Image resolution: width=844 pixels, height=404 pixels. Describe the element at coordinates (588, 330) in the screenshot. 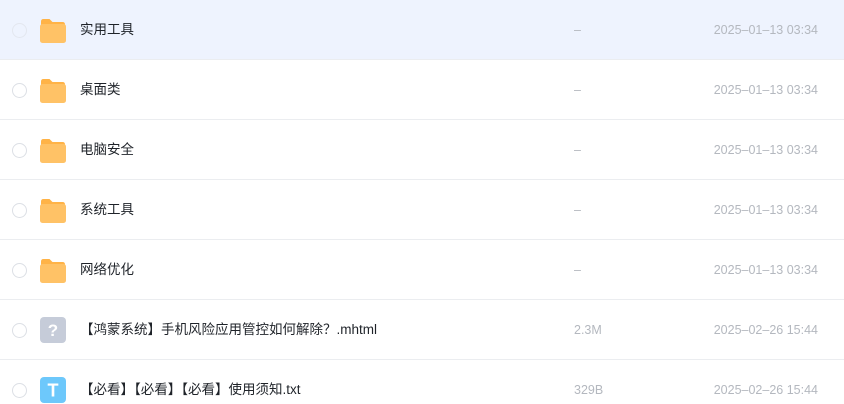

I see `file-size: 2.3M` at that location.